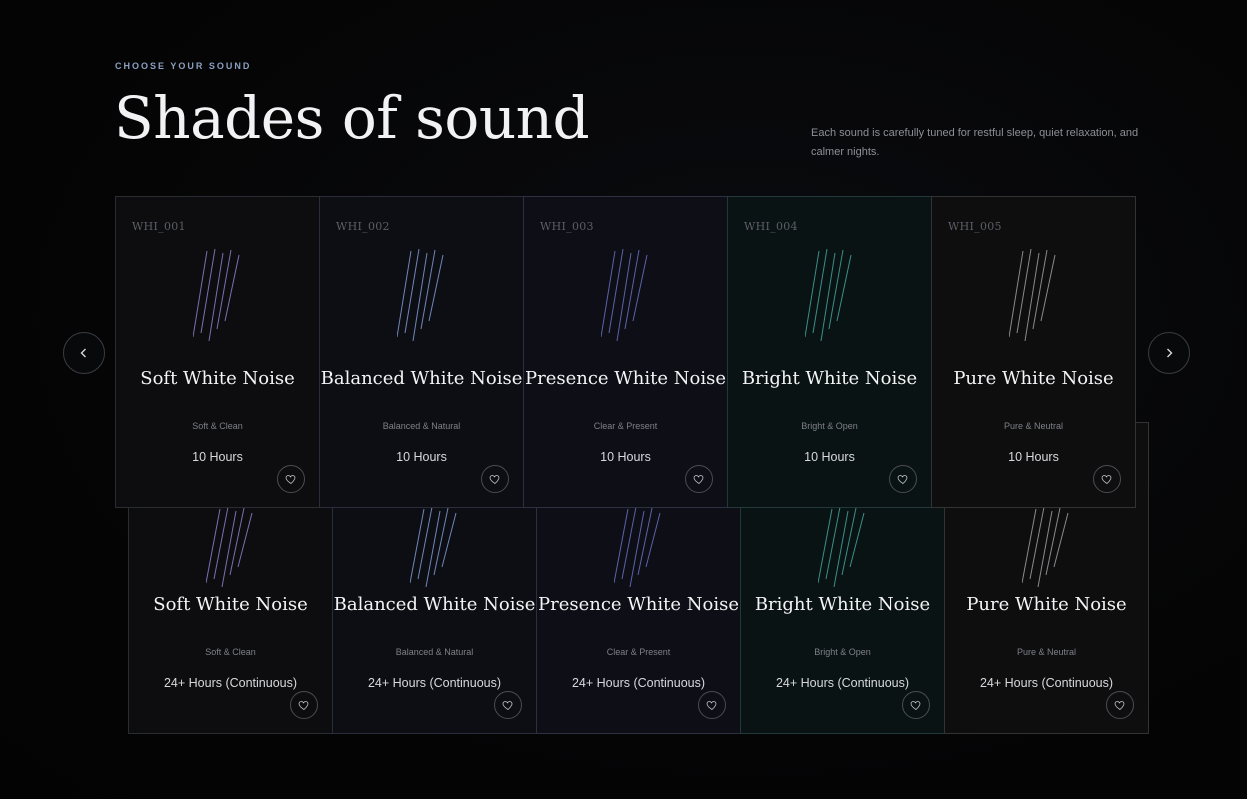 The image size is (1247, 799). What do you see at coordinates (638, 652) in the screenshot?
I see `card-subtitle: Clear & Present` at bounding box center [638, 652].